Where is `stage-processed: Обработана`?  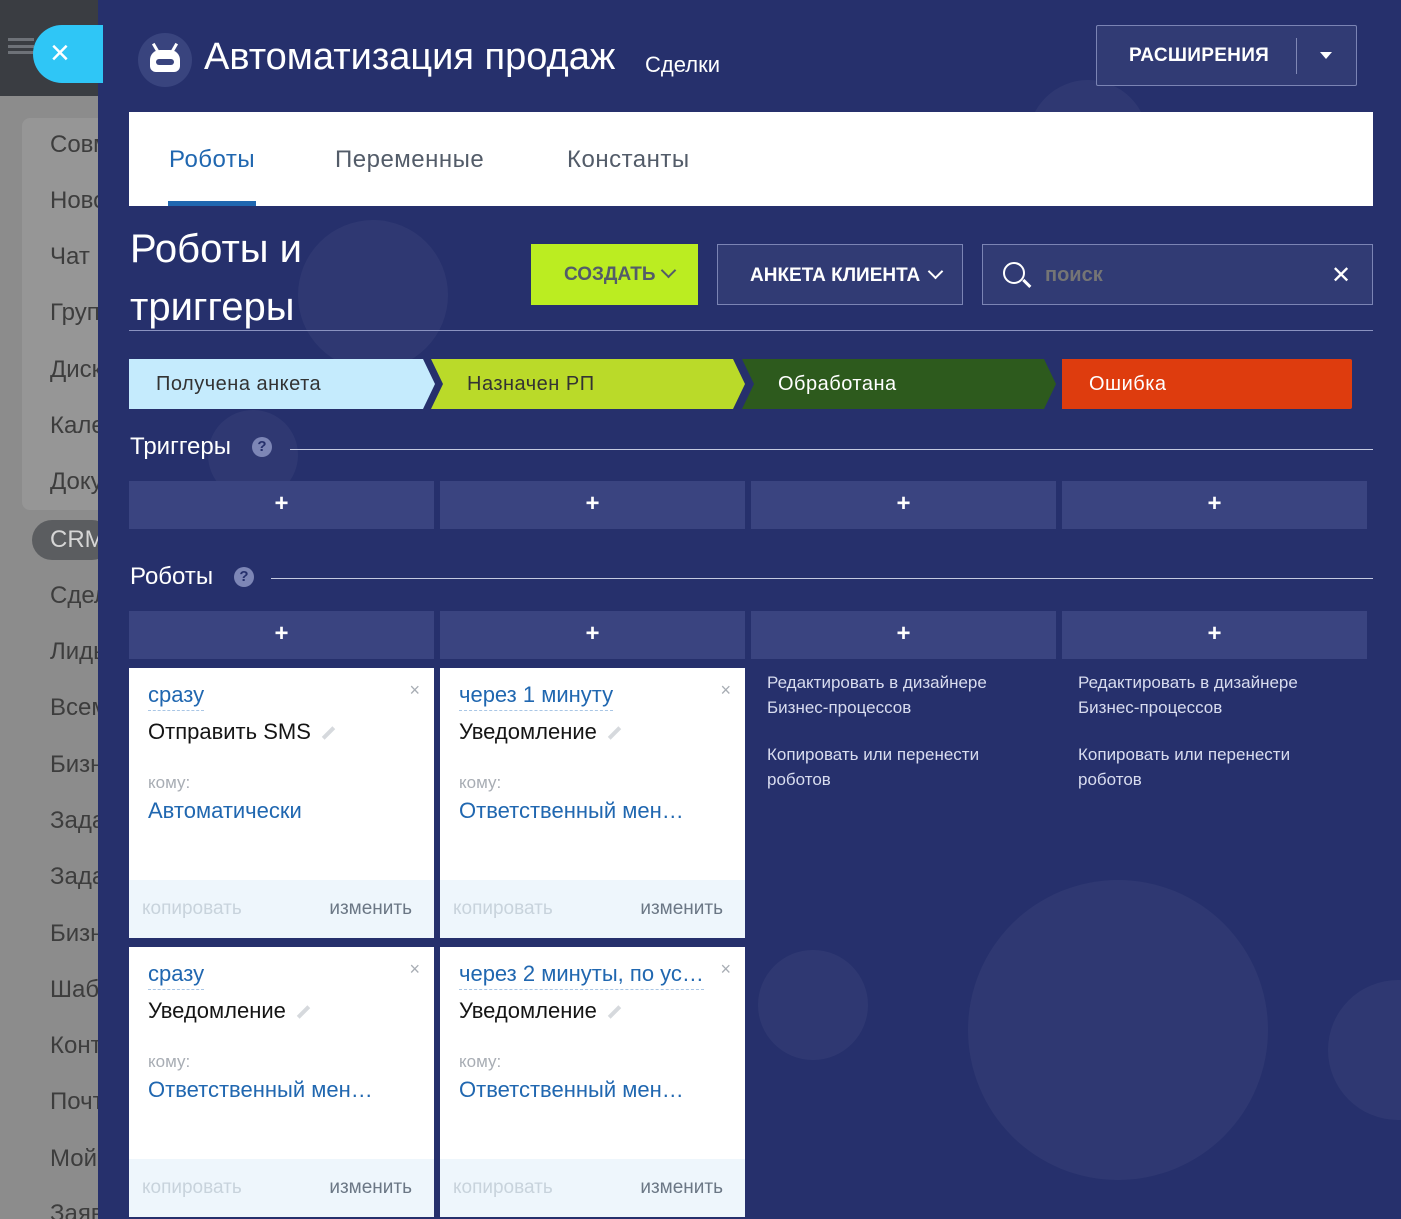 stage-processed: Обработана is located at coordinates (899, 384).